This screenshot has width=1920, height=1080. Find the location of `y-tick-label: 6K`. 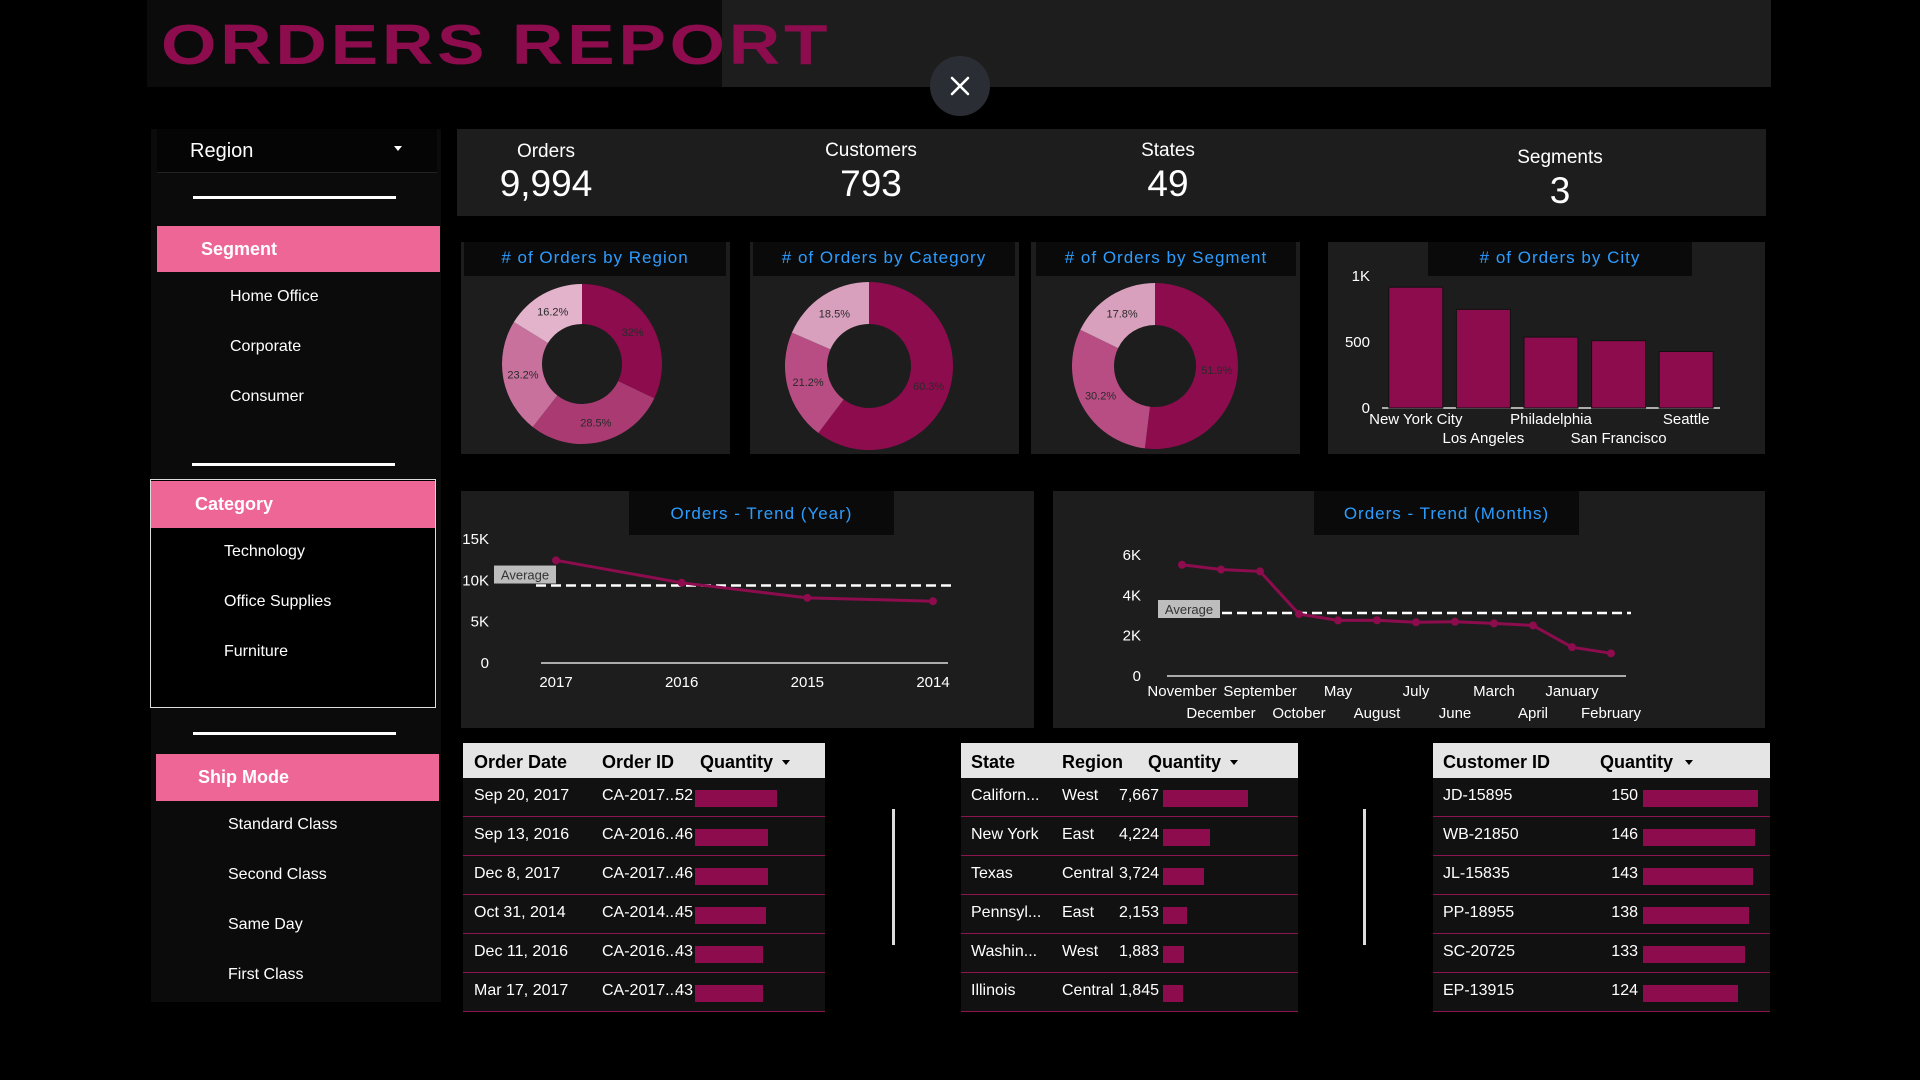

y-tick-label: 6K is located at coordinates (1132, 555).